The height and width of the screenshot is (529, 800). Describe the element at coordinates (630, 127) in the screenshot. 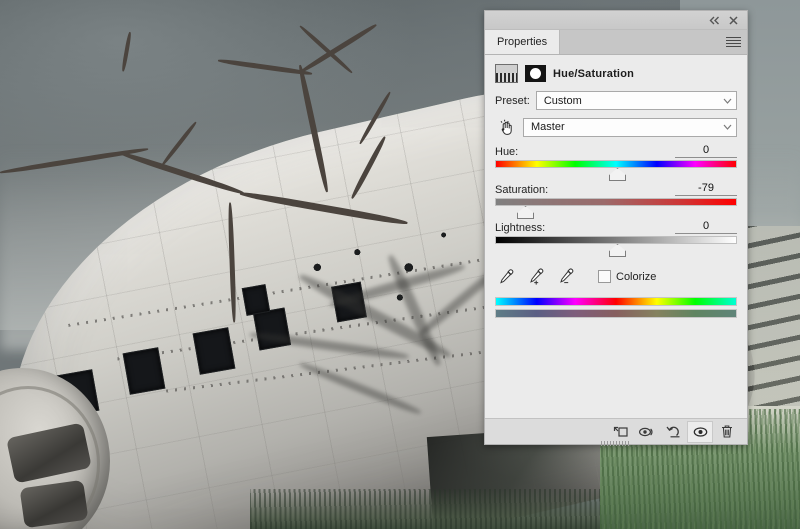

I see `channel-dropdown: Master` at that location.